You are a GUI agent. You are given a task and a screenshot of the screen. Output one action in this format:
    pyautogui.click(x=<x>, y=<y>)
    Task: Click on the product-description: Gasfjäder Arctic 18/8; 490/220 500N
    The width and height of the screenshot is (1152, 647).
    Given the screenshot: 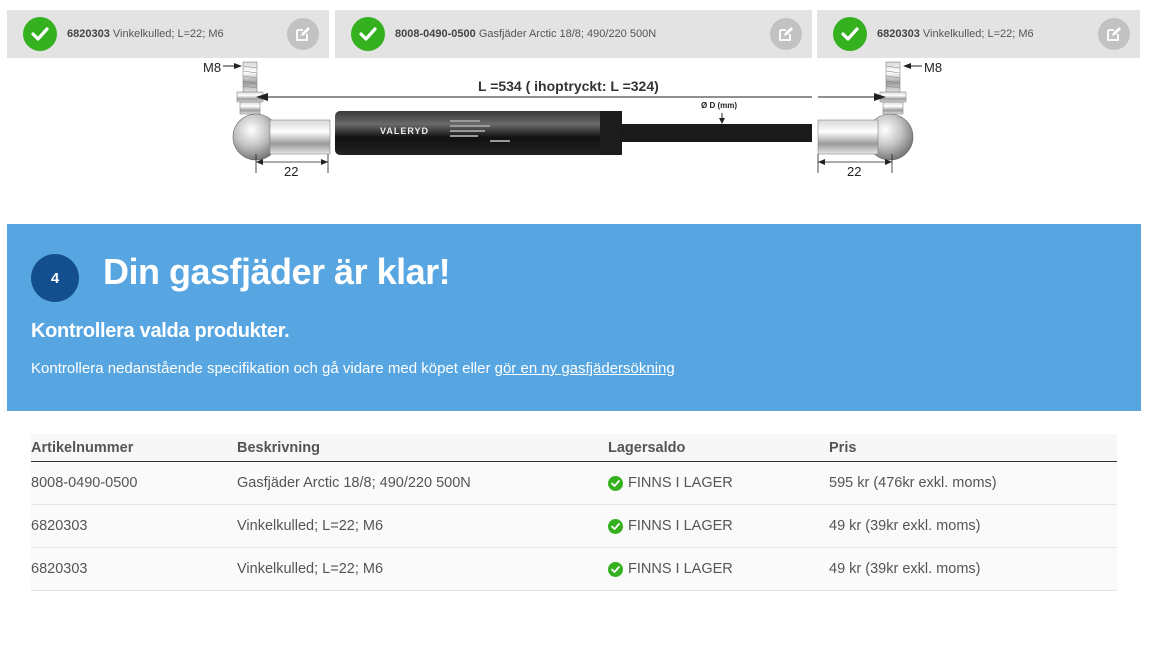 What is the action you would take?
    pyautogui.click(x=567, y=34)
    